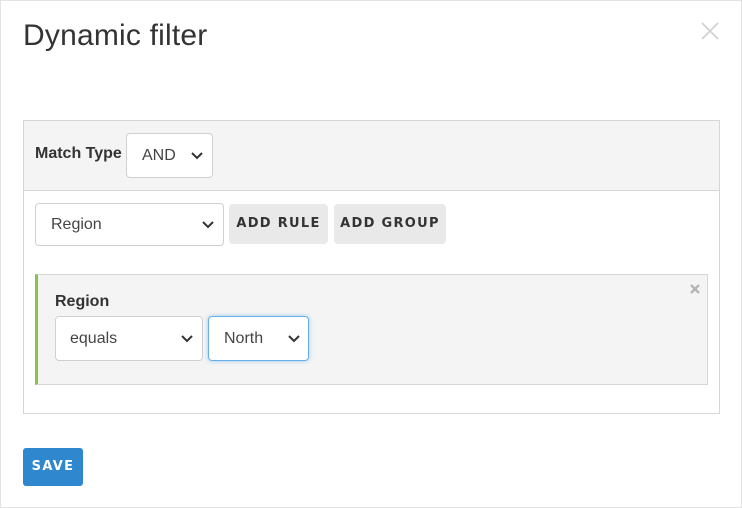 This screenshot has width=742, height=508. What do you see at coordinates (82, 301) in the screenshot?
I see `rule-field-label: Region` at bounding box center [82, 301].